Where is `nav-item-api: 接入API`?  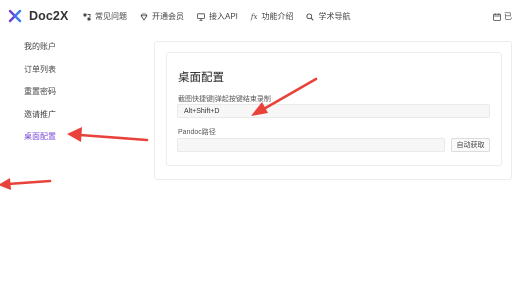 nav-item-api: 接入API is located at coordinates (217, 16).